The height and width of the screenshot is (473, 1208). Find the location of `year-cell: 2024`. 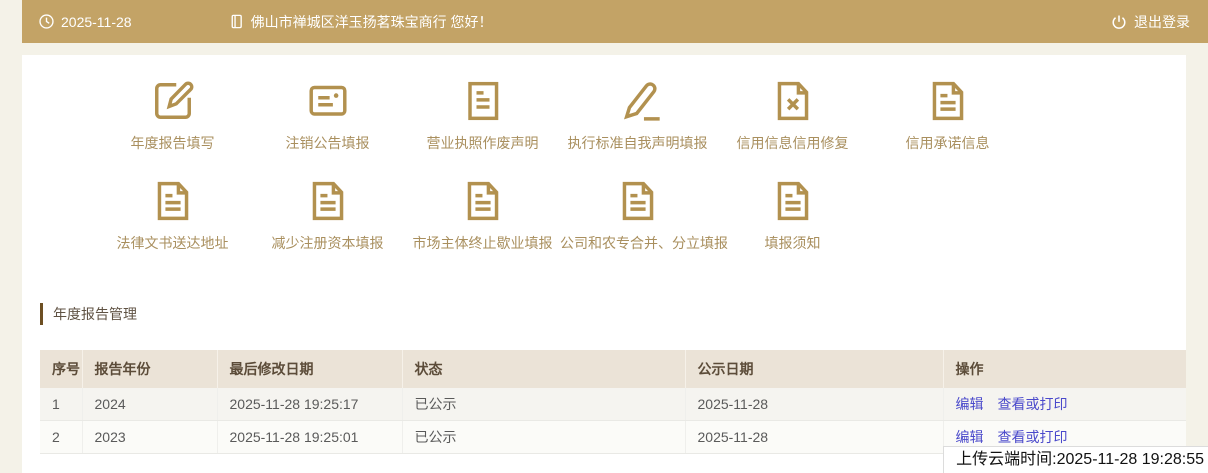

year-cell: 2024 is located at coordinates (150, 404).